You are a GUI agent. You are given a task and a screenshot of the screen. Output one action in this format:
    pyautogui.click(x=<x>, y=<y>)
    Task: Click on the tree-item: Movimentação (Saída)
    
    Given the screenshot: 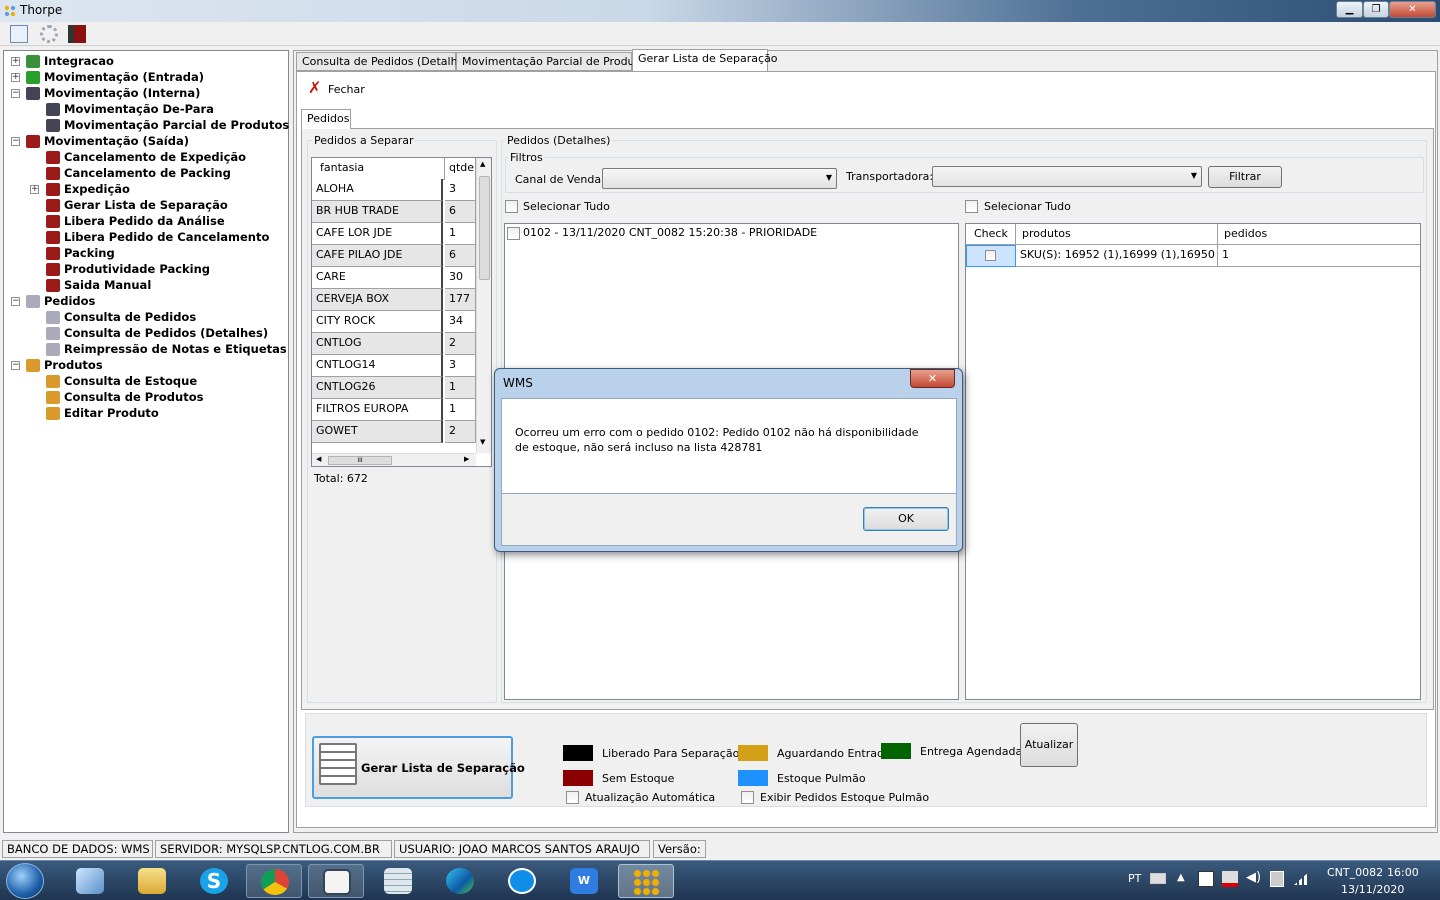 What is the action you would take?
    pyautogui.click(x=107, y=141)
    